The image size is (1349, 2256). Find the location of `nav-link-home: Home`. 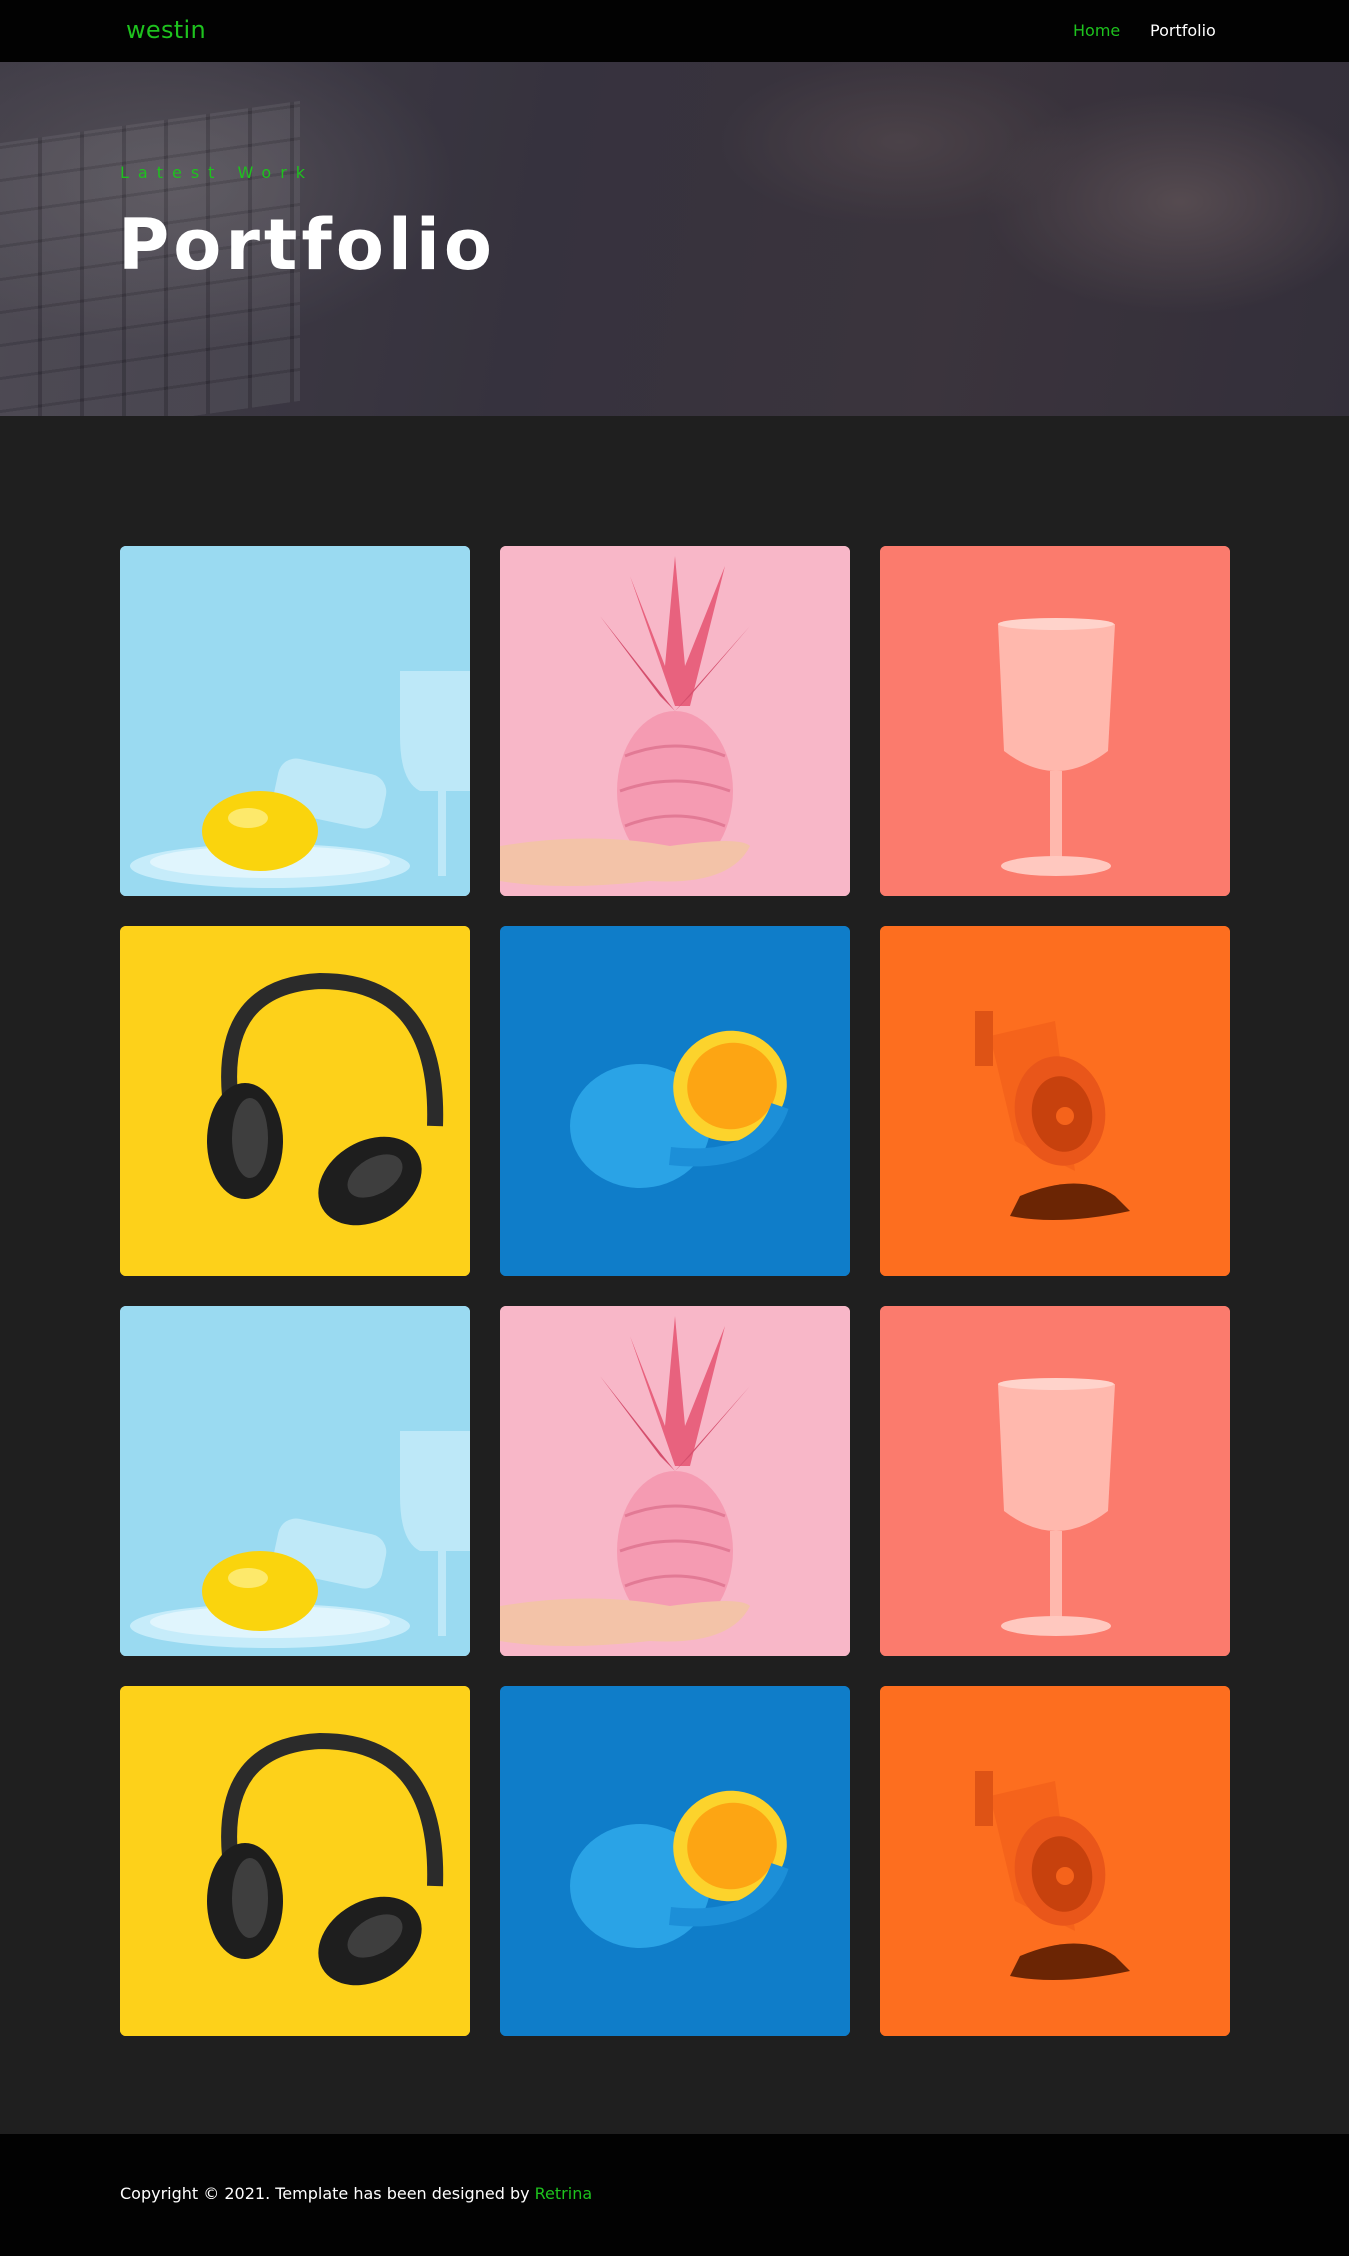

nav-link-home: Home is located at coordinates (1096, 30).